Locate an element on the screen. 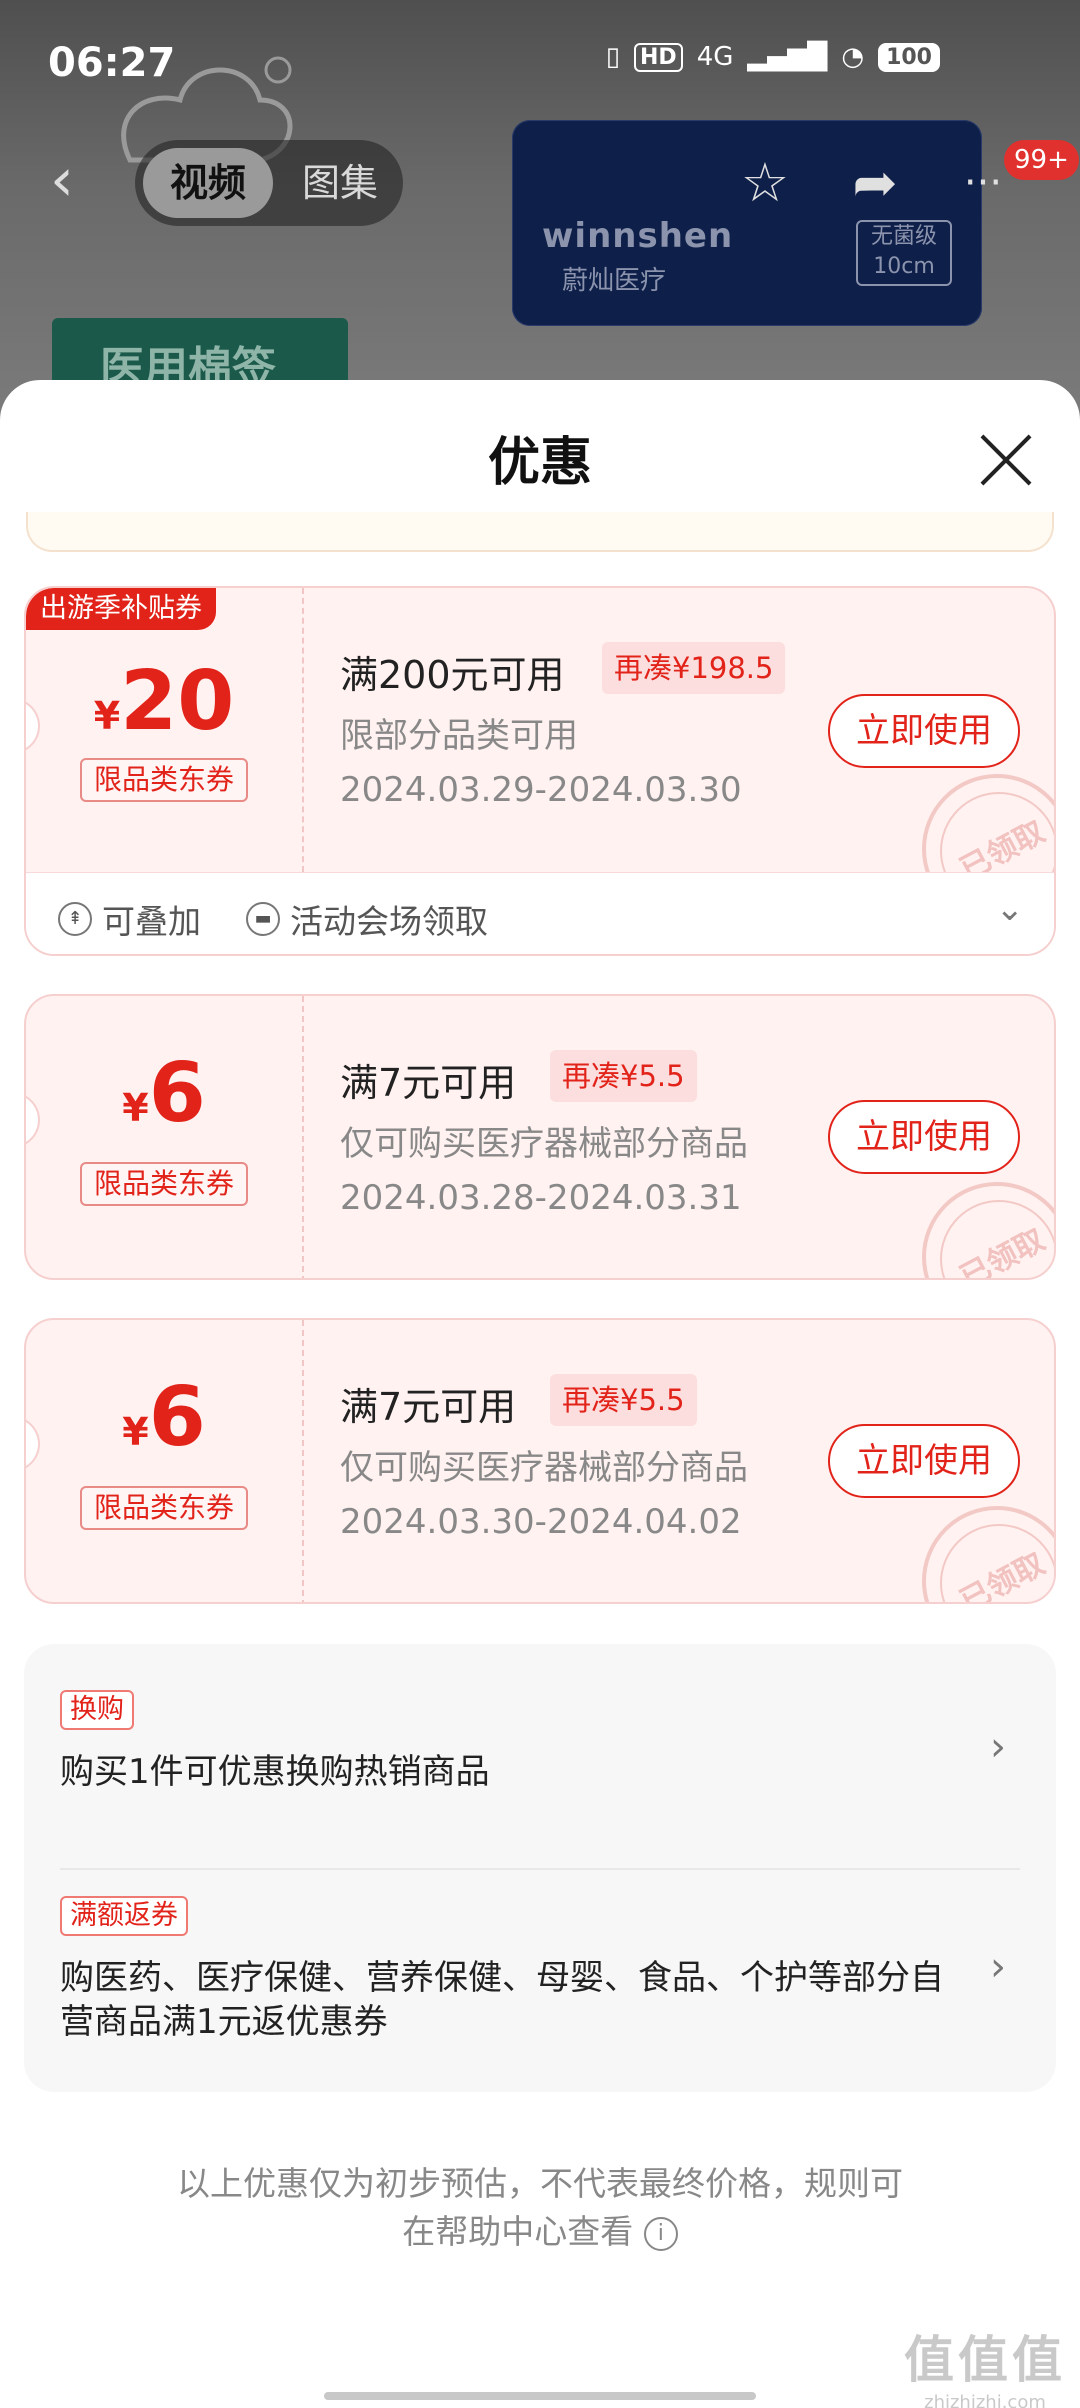 The width and height of the screenshot is (1080, 2408). tab-video: 视频 is located at coordinates (208, 183).